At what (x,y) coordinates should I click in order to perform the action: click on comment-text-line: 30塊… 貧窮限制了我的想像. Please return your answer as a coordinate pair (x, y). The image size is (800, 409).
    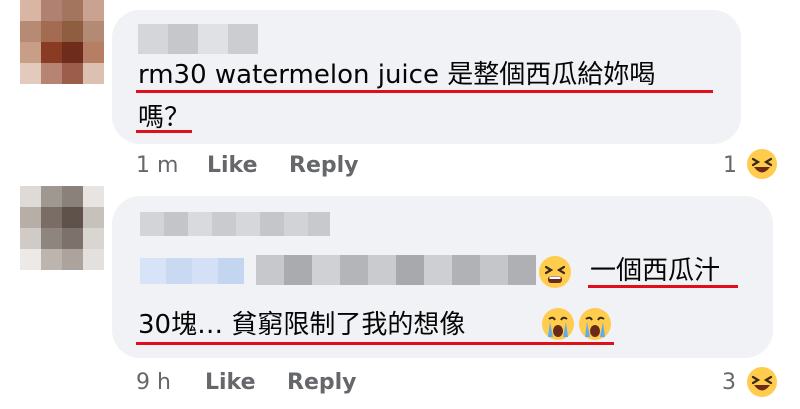
    Looking at the image, I should click on (302, 325).